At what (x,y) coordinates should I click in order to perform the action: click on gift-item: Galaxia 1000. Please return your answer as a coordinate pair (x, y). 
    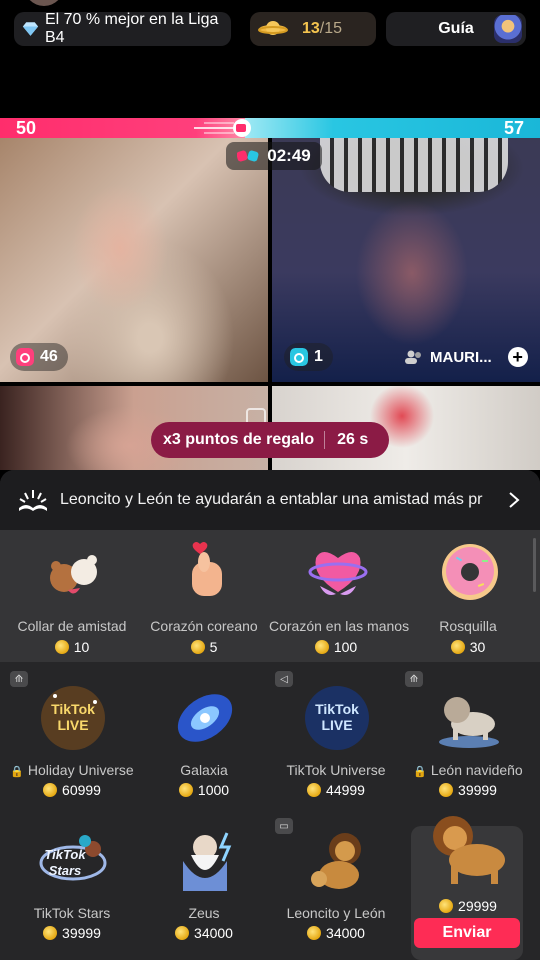
    Looking at the image, I should click on (204, 742).